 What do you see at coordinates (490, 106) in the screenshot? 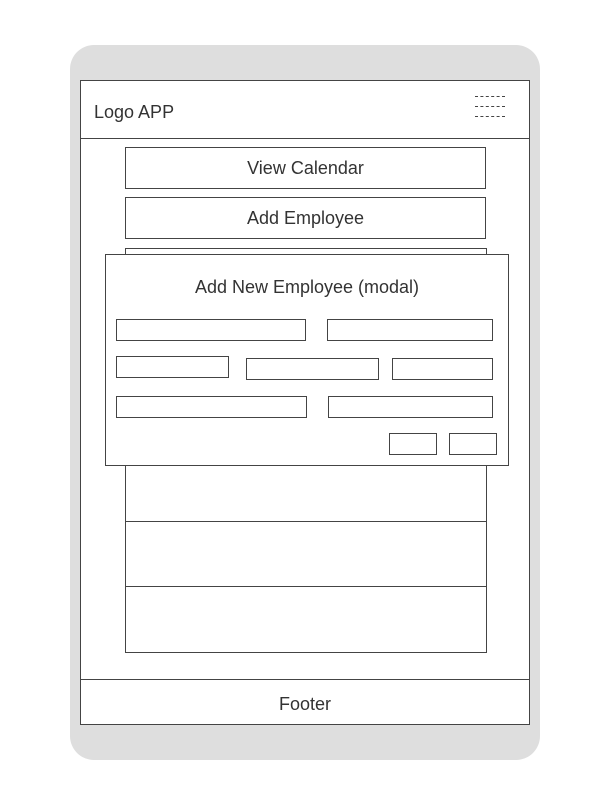
I see `hamburger-menu-icon` at bounding box center [490, 106].